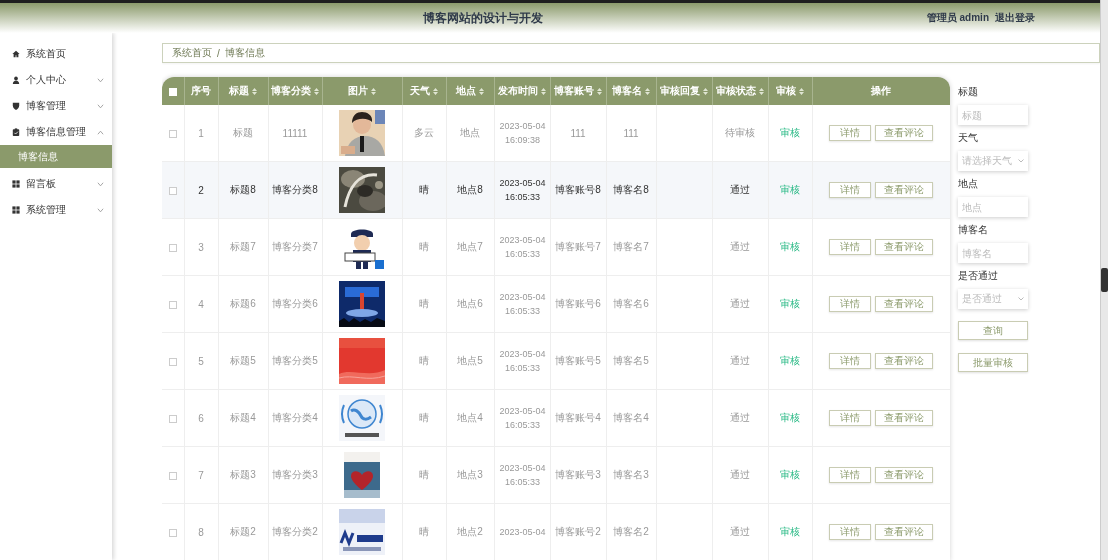 This screenshot has height=560, width=1108. Describe the element at coordinates (16, 80) in the screenshot. I see `user-icon` at that location.